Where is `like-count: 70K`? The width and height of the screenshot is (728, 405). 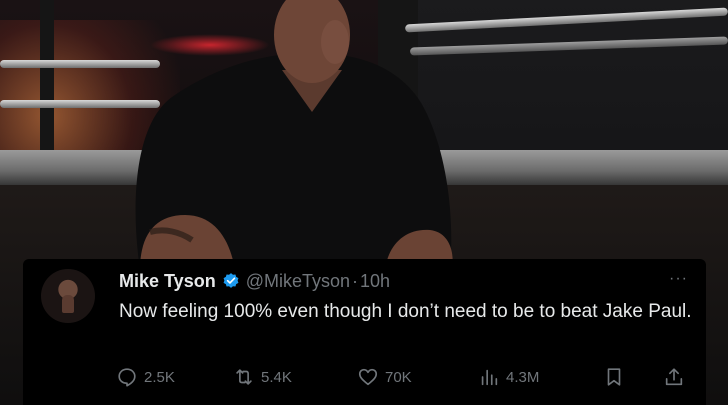 like-count: 70K is located at coordinates (398, 377).